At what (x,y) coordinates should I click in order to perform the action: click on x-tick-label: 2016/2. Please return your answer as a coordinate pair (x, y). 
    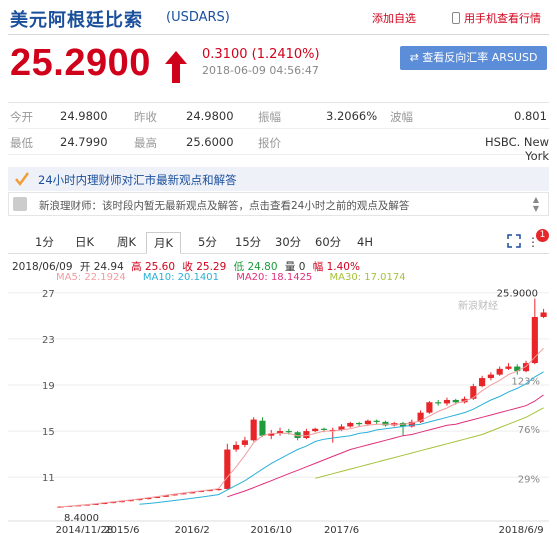
    Looking at the image, I should click on (192, 529).